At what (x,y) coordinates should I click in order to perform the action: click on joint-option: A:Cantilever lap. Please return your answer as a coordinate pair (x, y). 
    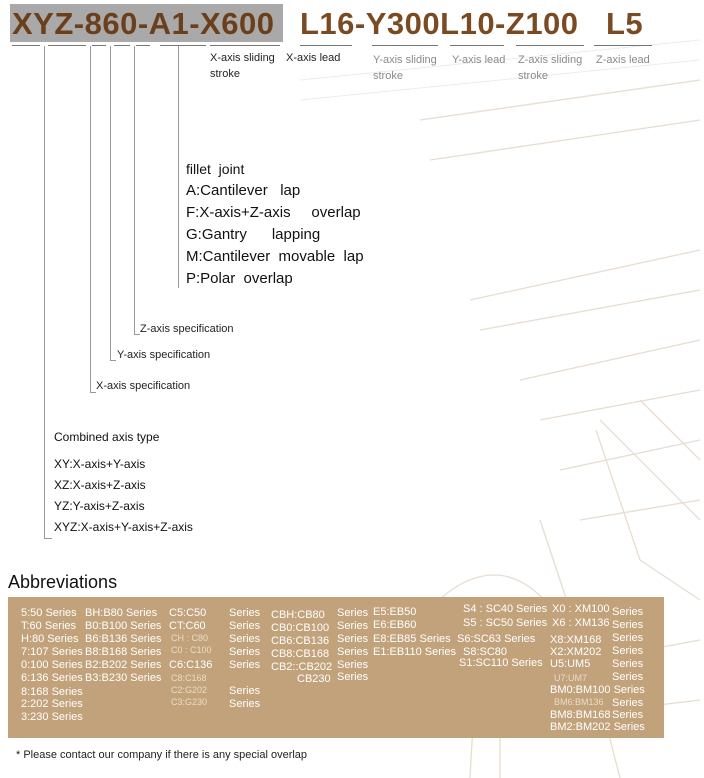
    Looking at the image, I should click on (243, 190).